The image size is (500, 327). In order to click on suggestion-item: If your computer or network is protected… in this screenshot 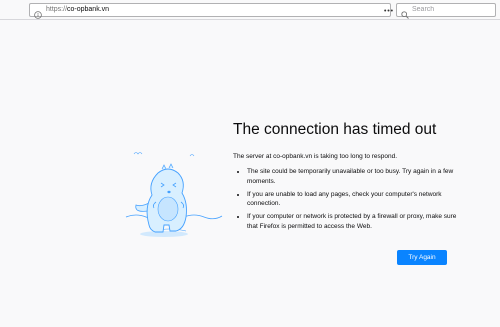, I will do `click(353, 221)`.